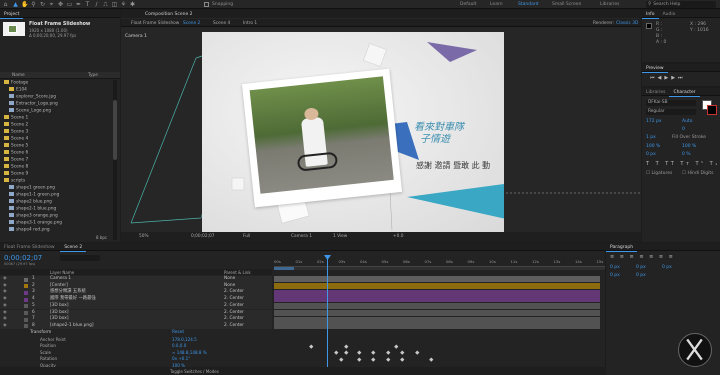 This screenshot has height=375, width=720. Describe the element at coordinates (250, 23) in the screenshot. I see `tab-intro-1: Intro 1` at that location.